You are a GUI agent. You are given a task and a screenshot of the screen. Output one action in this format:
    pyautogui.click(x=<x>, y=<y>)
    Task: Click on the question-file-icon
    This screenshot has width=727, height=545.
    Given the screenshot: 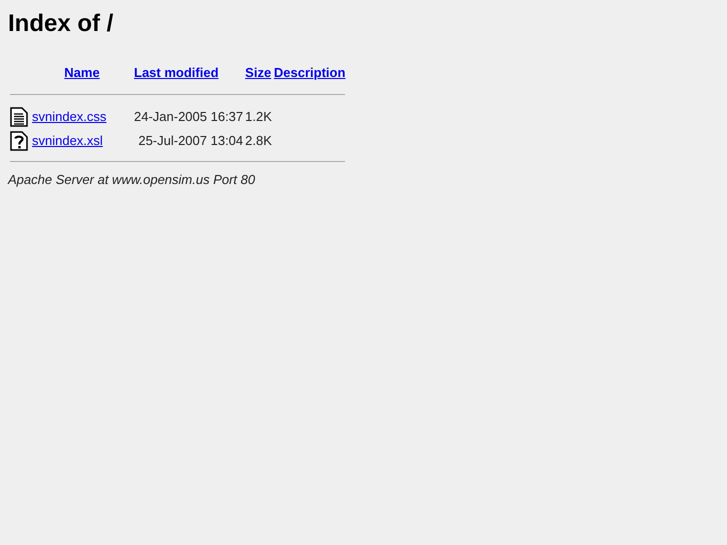 What is the action you would take?
    pyautogui.click(x=19, y=140)
    